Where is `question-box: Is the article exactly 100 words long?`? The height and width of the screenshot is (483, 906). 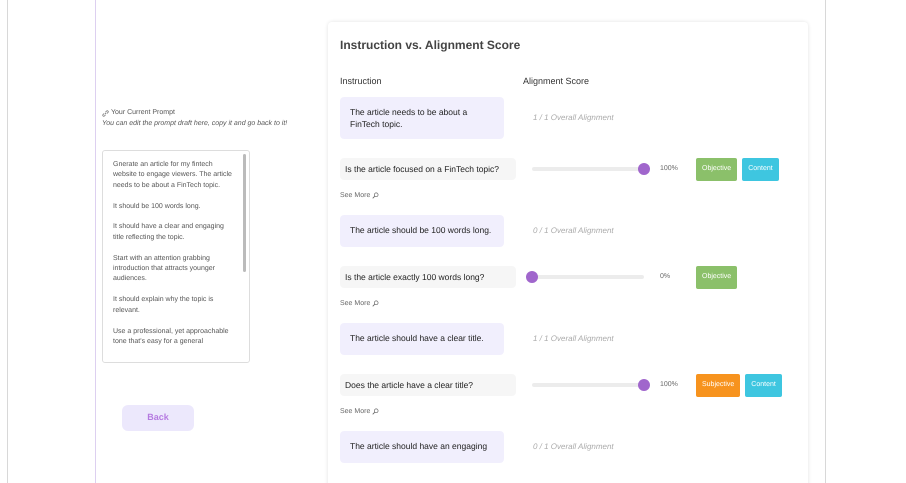
question-box: Is the article exactly 100 words long? is located at coordinates (428, 277).